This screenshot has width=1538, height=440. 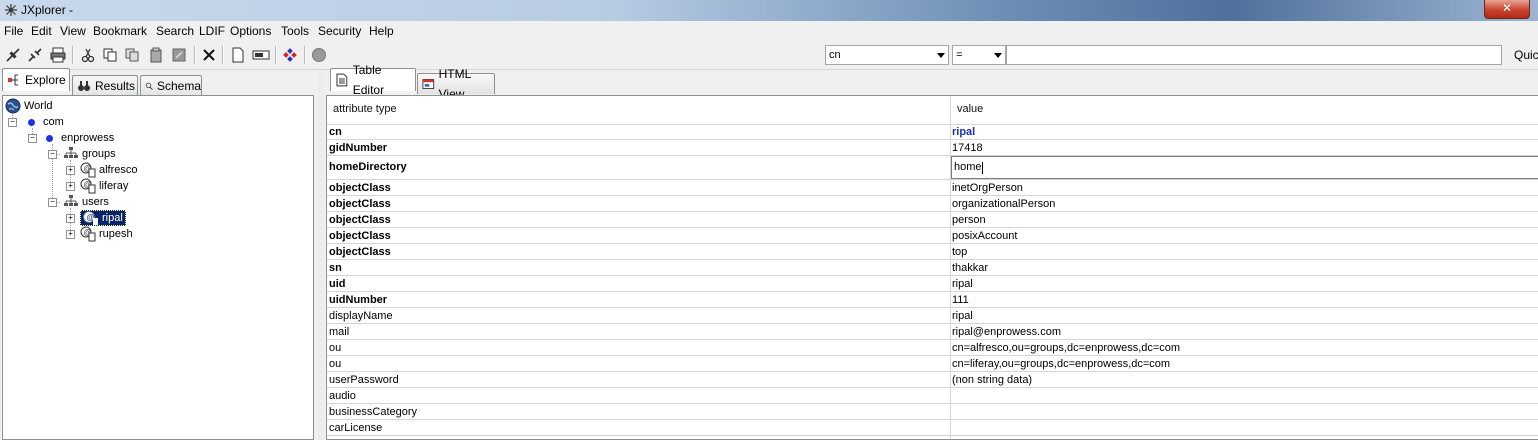 I want to click on table-row: cn ripal, so click(x=932, y=132).